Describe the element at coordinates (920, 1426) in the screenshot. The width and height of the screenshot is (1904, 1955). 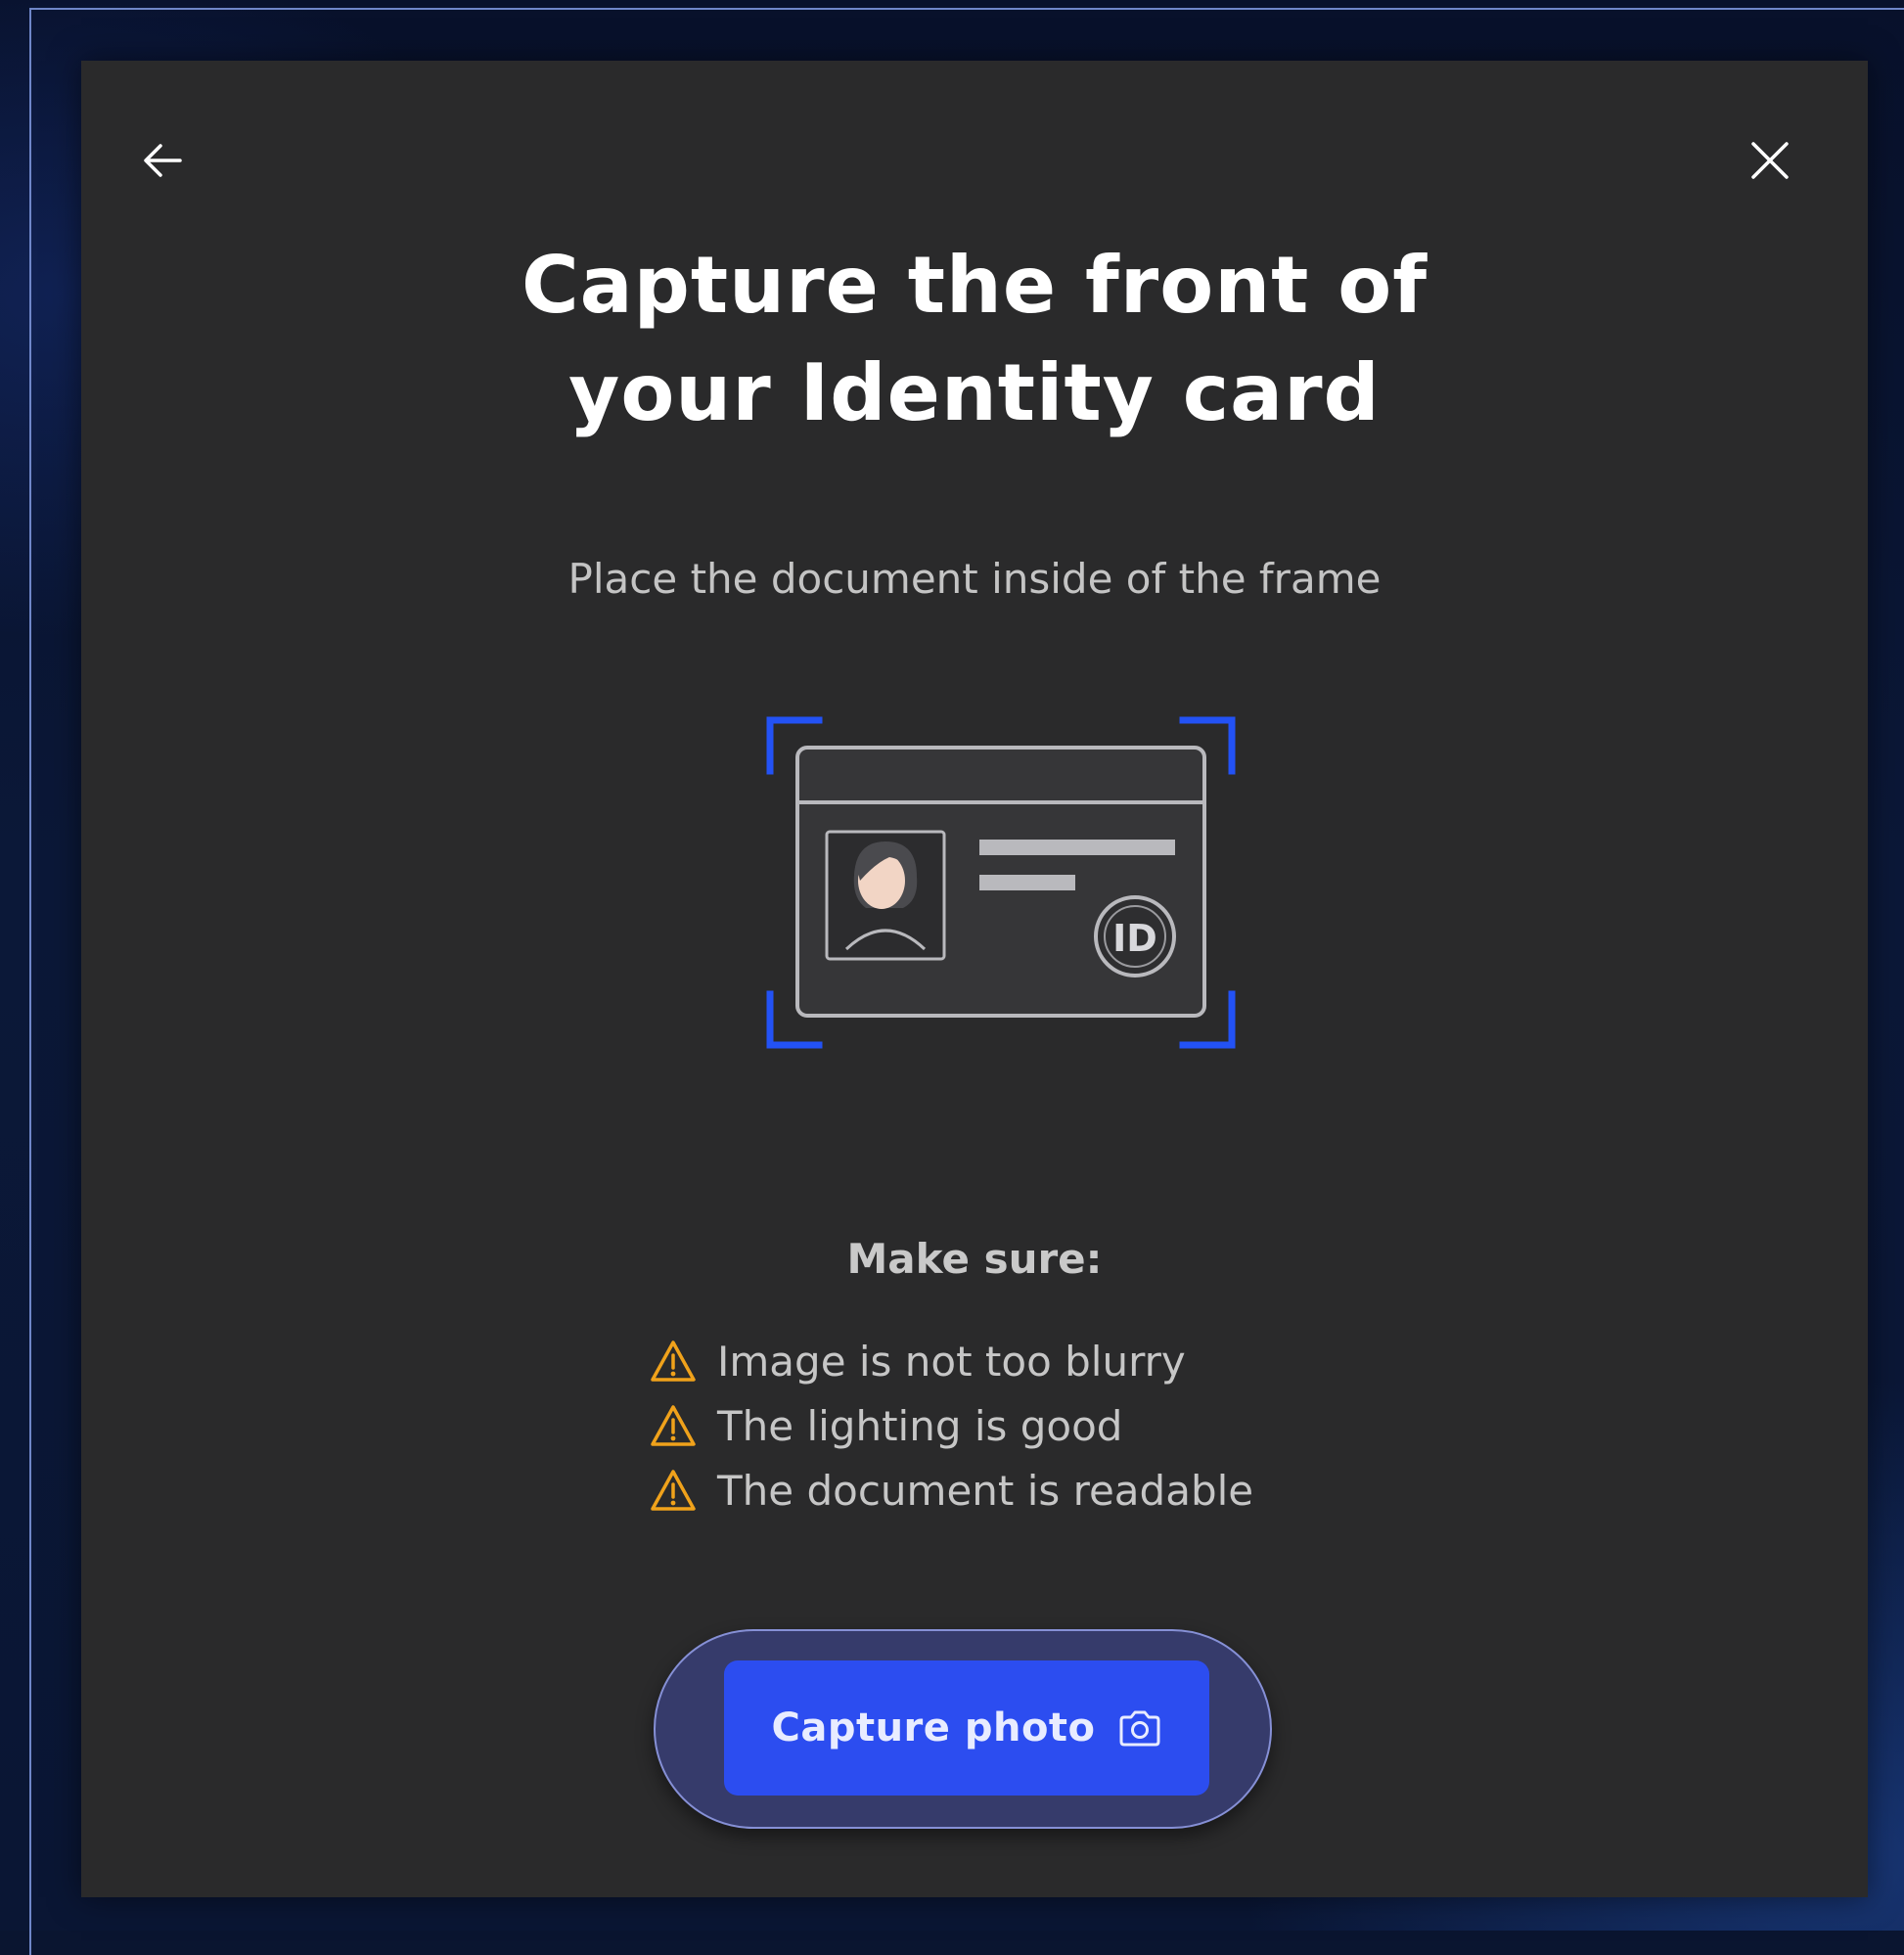
I see `checklist-item-label: The lighting is good` at that location.